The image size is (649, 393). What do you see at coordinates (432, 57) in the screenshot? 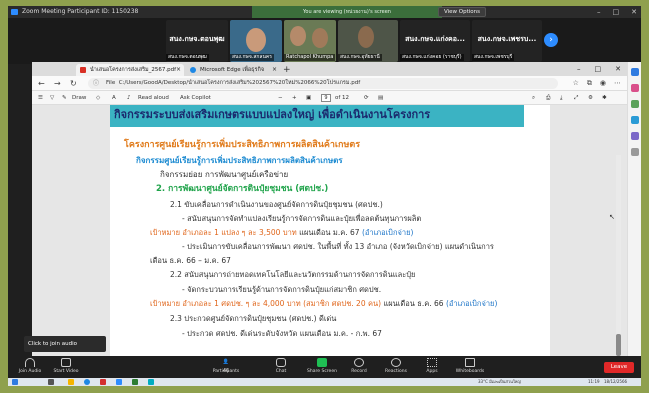
I see `participant-name: สนง.กษจ.แก่งคอย (ราชบุรี)` at bounding box center [432, 57].